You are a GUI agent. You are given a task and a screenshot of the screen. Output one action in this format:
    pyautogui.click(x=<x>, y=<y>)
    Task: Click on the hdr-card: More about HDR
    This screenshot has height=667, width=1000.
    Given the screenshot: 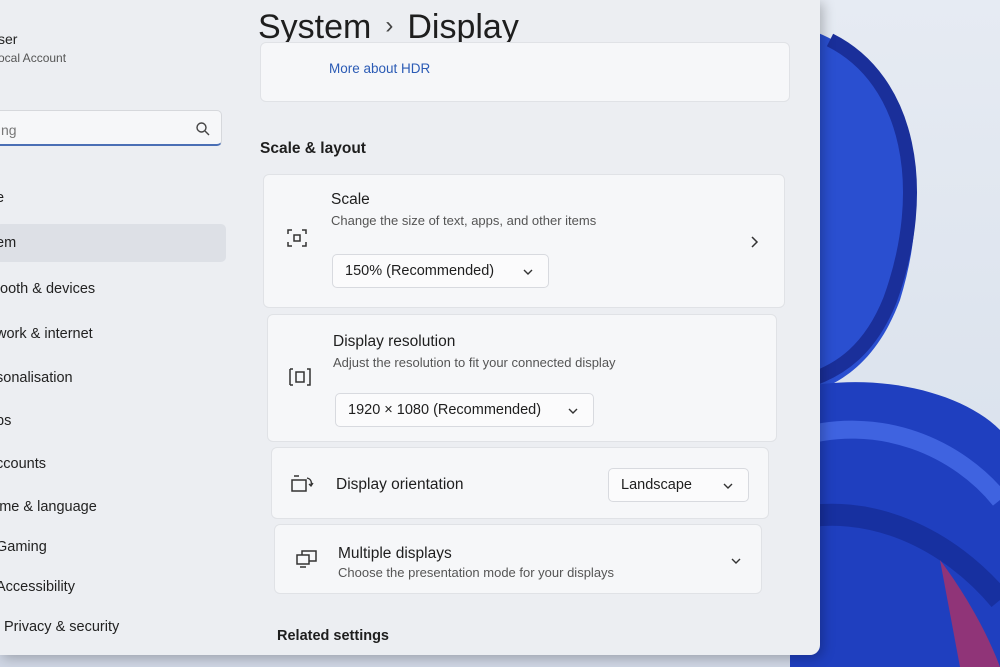 What is the action you would take?
    pyautogui.click(x=525, y=72)
    